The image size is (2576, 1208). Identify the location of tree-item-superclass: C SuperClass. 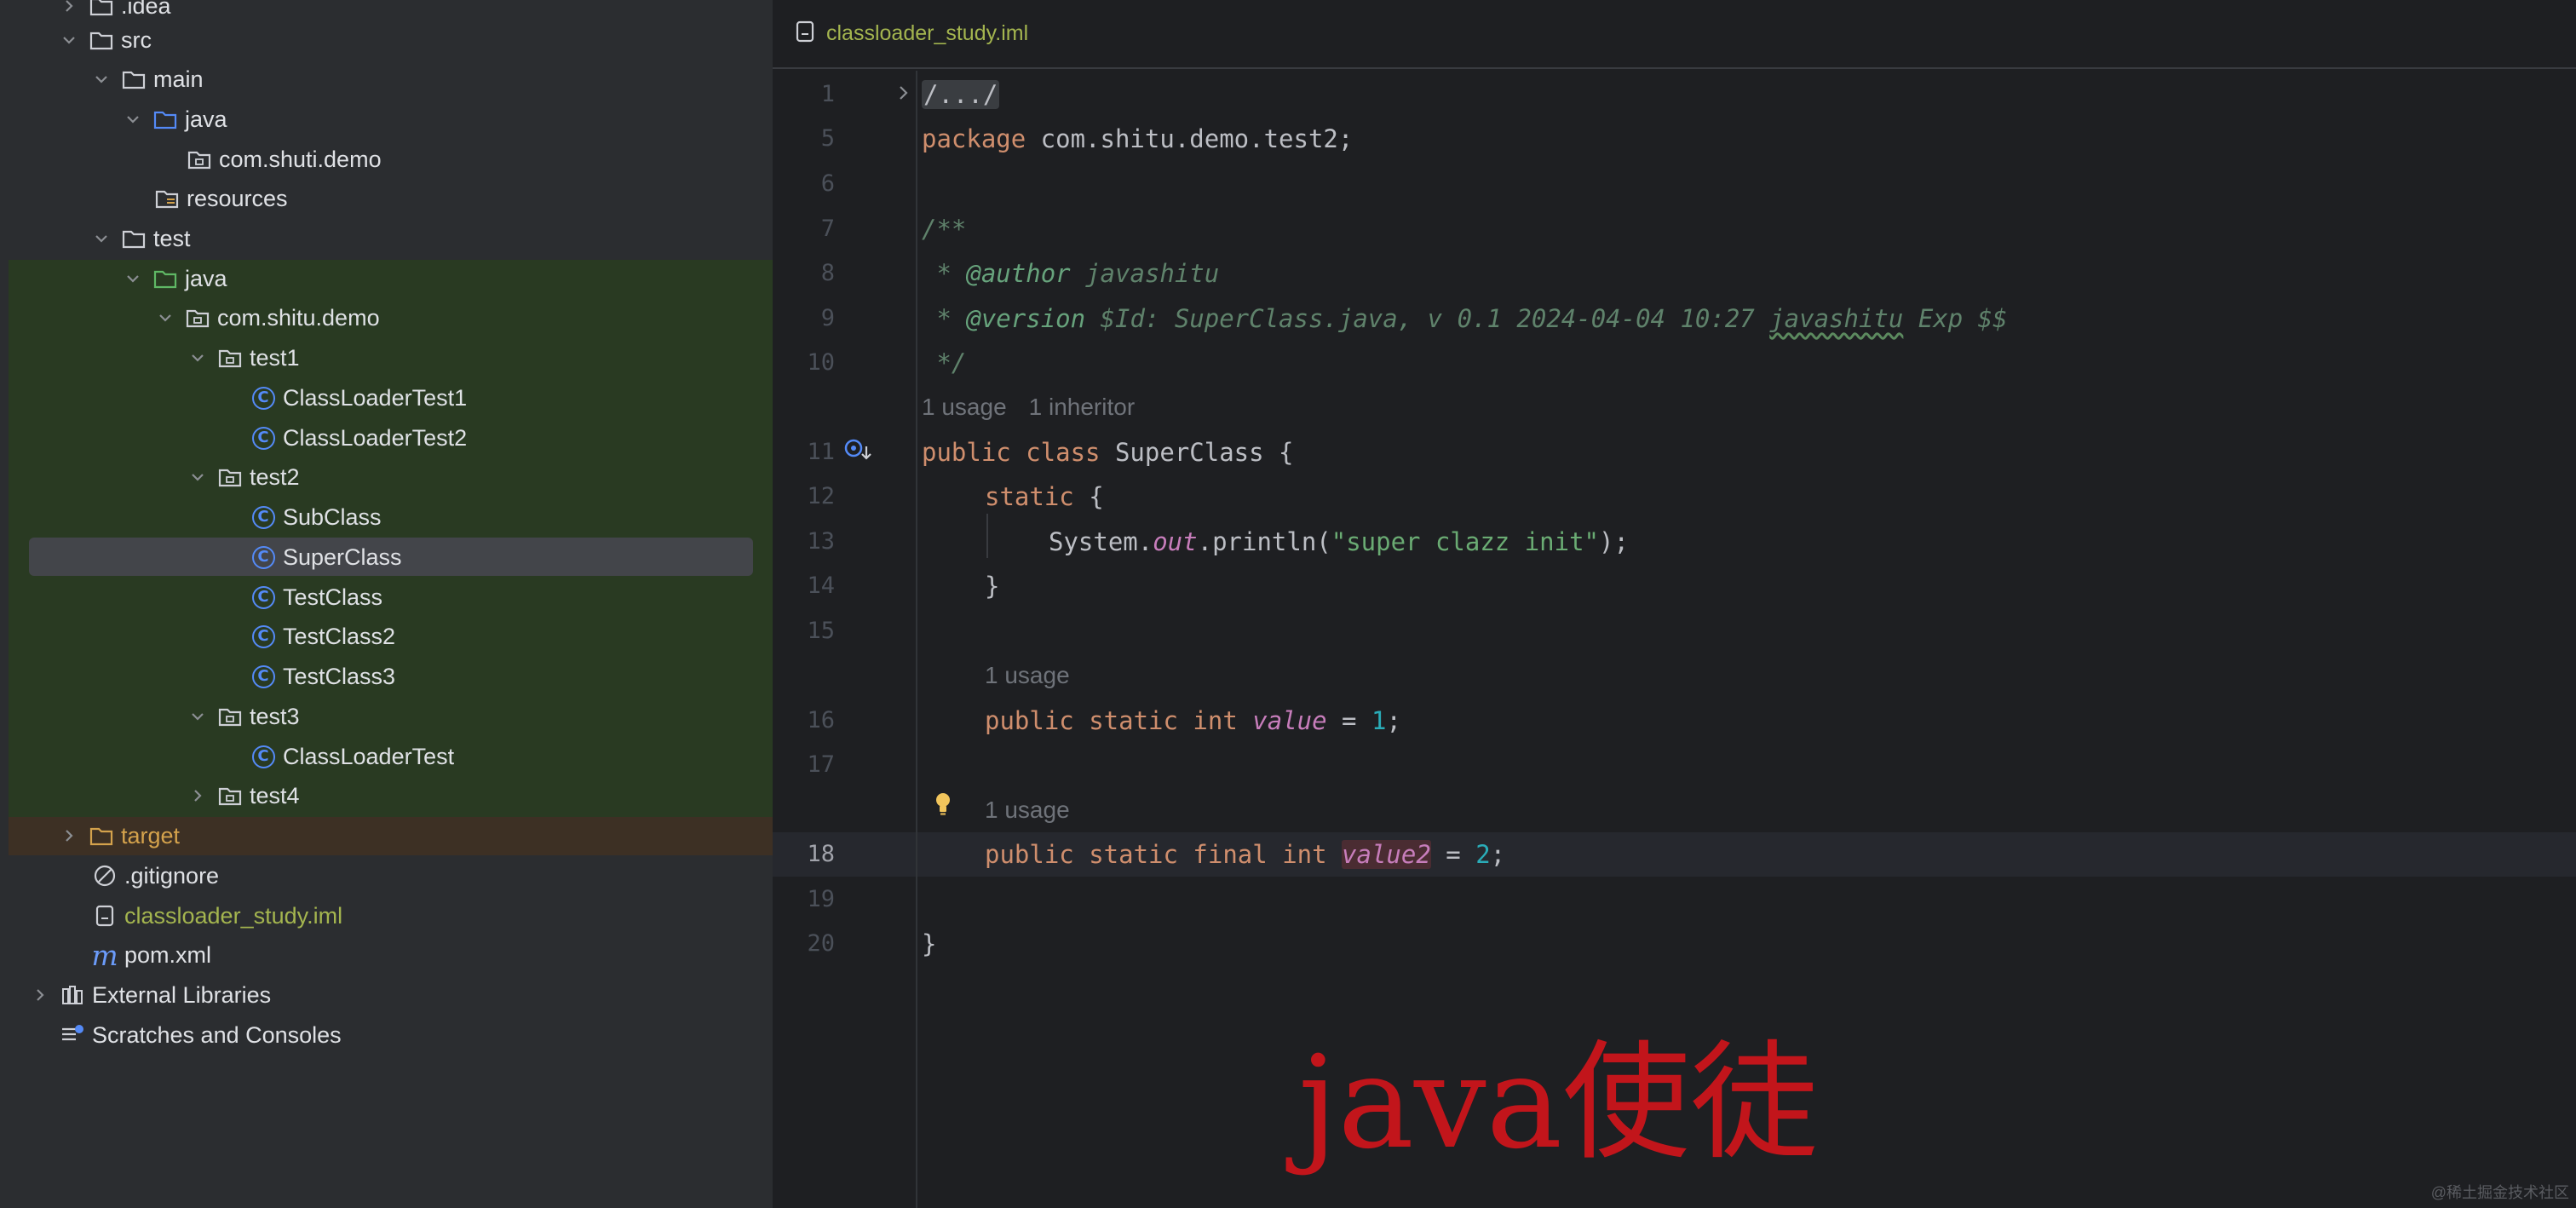
(326, 557).